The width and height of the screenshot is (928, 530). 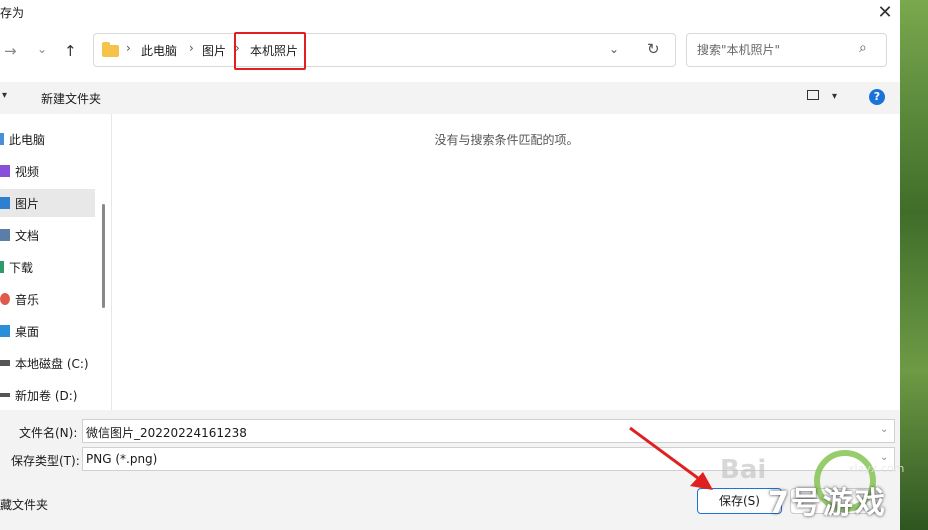 What do you see at coordinates (614, 49) in the screenshot?
I see `address-dropdown-icon: ⌄` at bounding box center [614, 49].